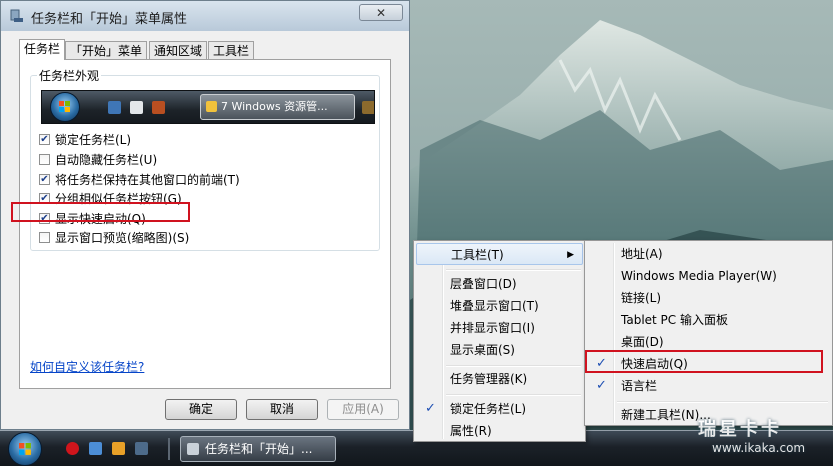  What do you see at coordinates (499, 328) in the screenshot?
I see `menu-item-side-by-side: 并排显示窗口(I)` at bounding box center [499, 328].